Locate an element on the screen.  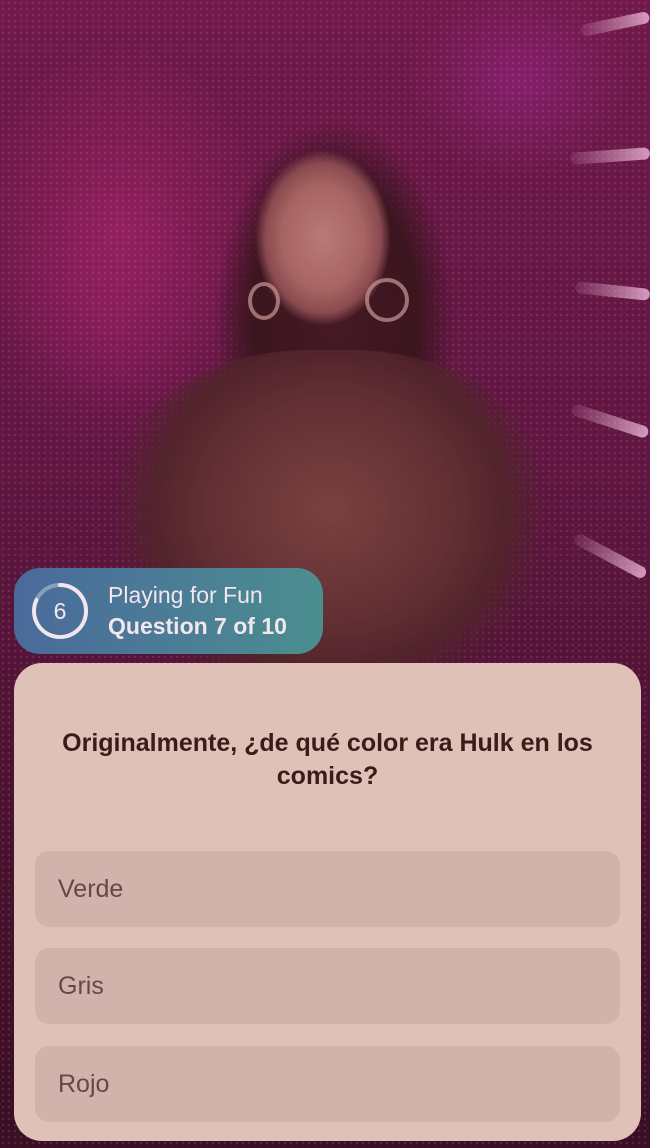
timer-value: 6 is located at coordinates (60, 610).